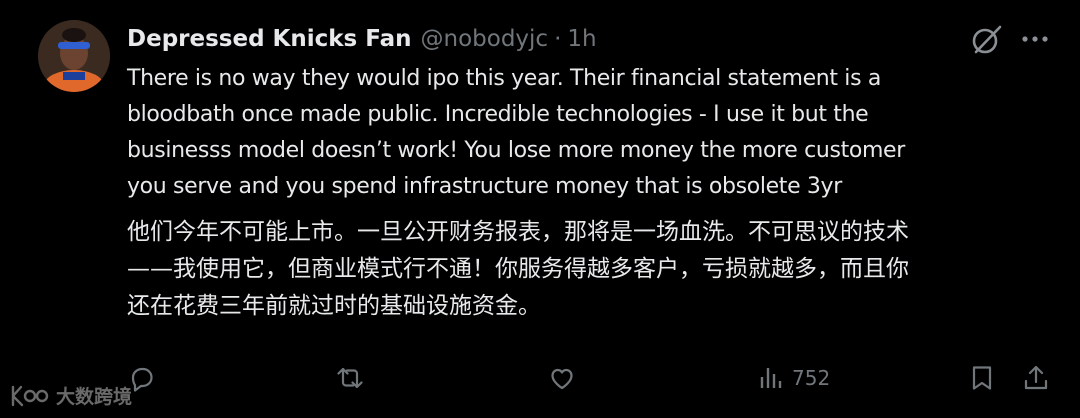 This screenshot has height=418, width=1080. I want to click on watermark-text: 大数跨境, so click(94, 397).